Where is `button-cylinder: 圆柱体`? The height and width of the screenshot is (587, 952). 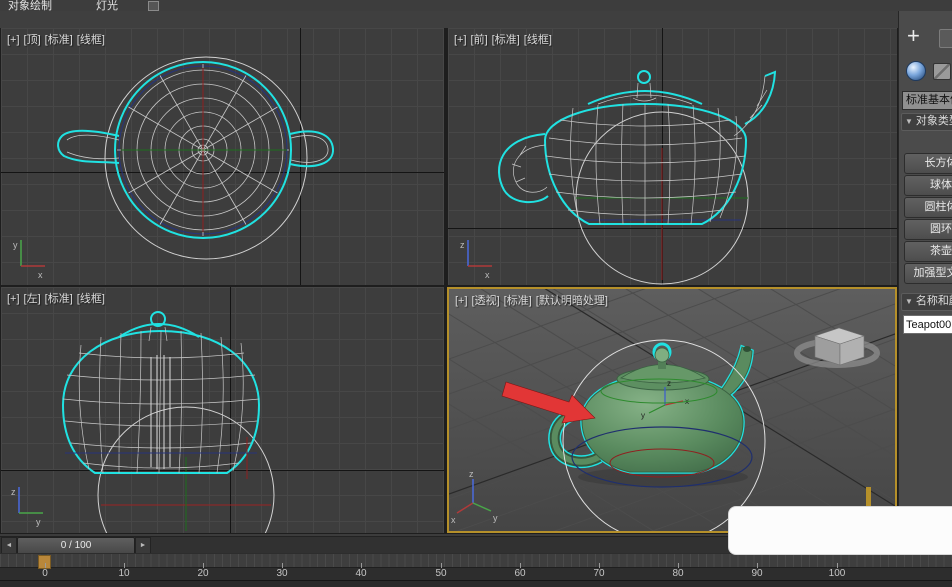
button-cylinder: 圆柱体 is located at coordinates (928, 207).